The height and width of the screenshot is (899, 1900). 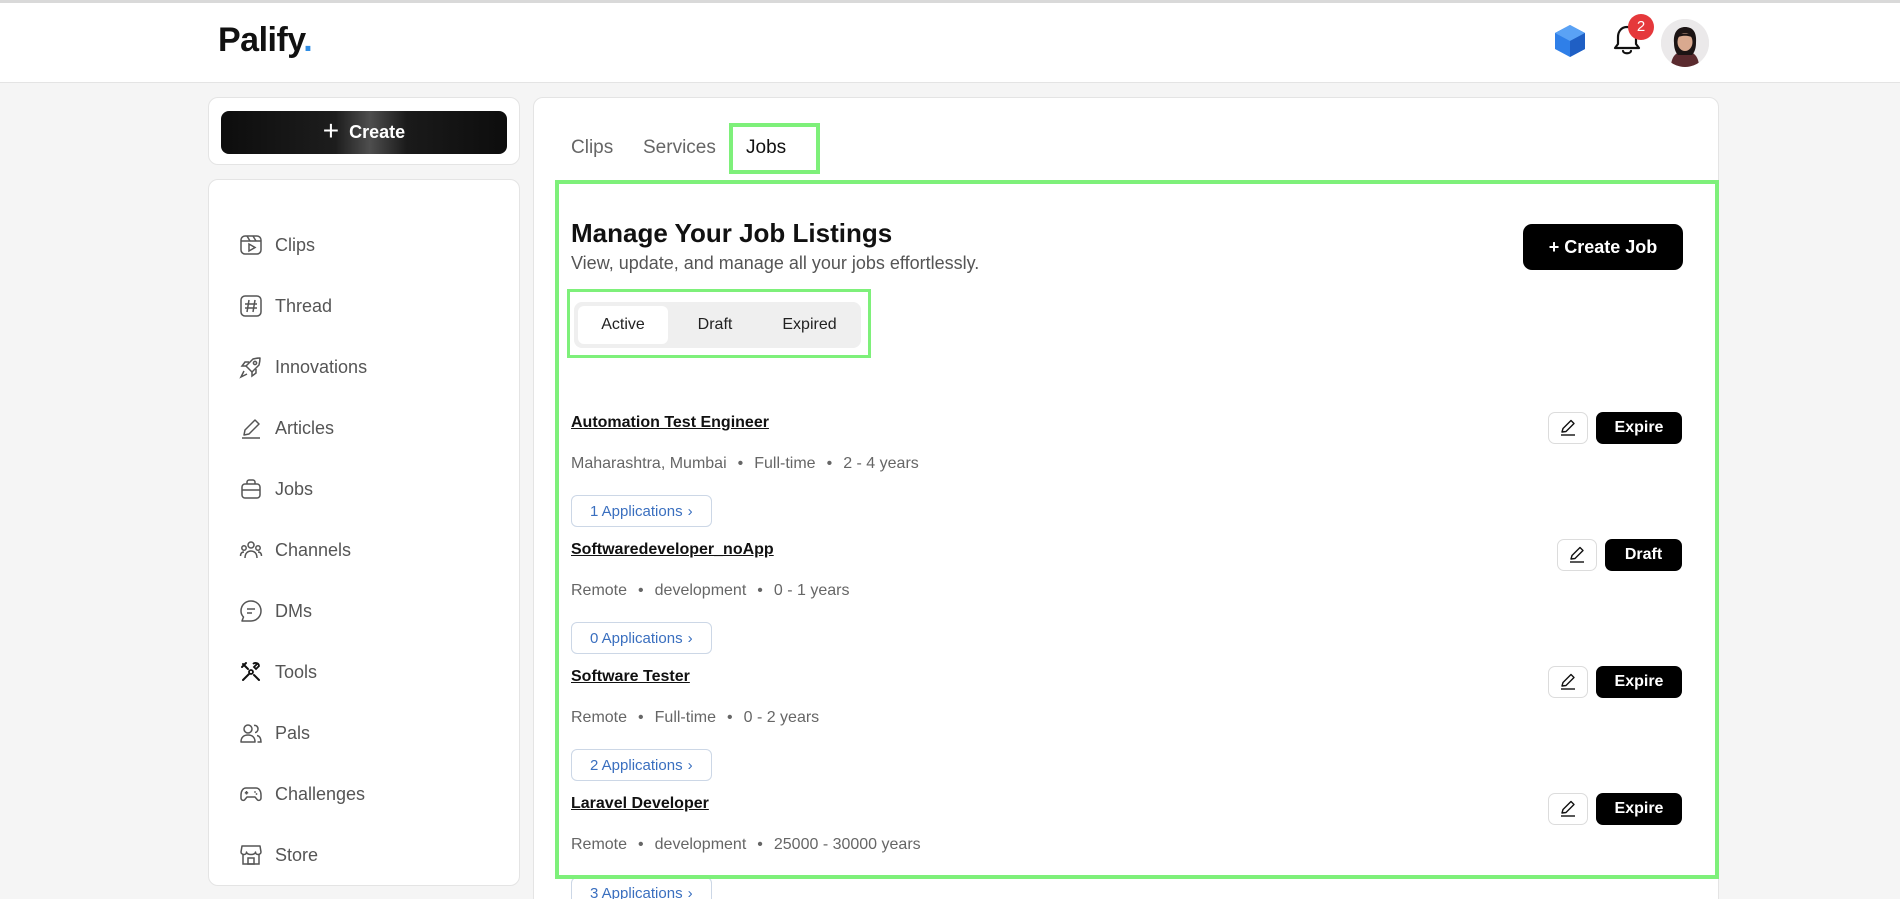 I want to click on plus-icon: +, so click(x=331, y=130).